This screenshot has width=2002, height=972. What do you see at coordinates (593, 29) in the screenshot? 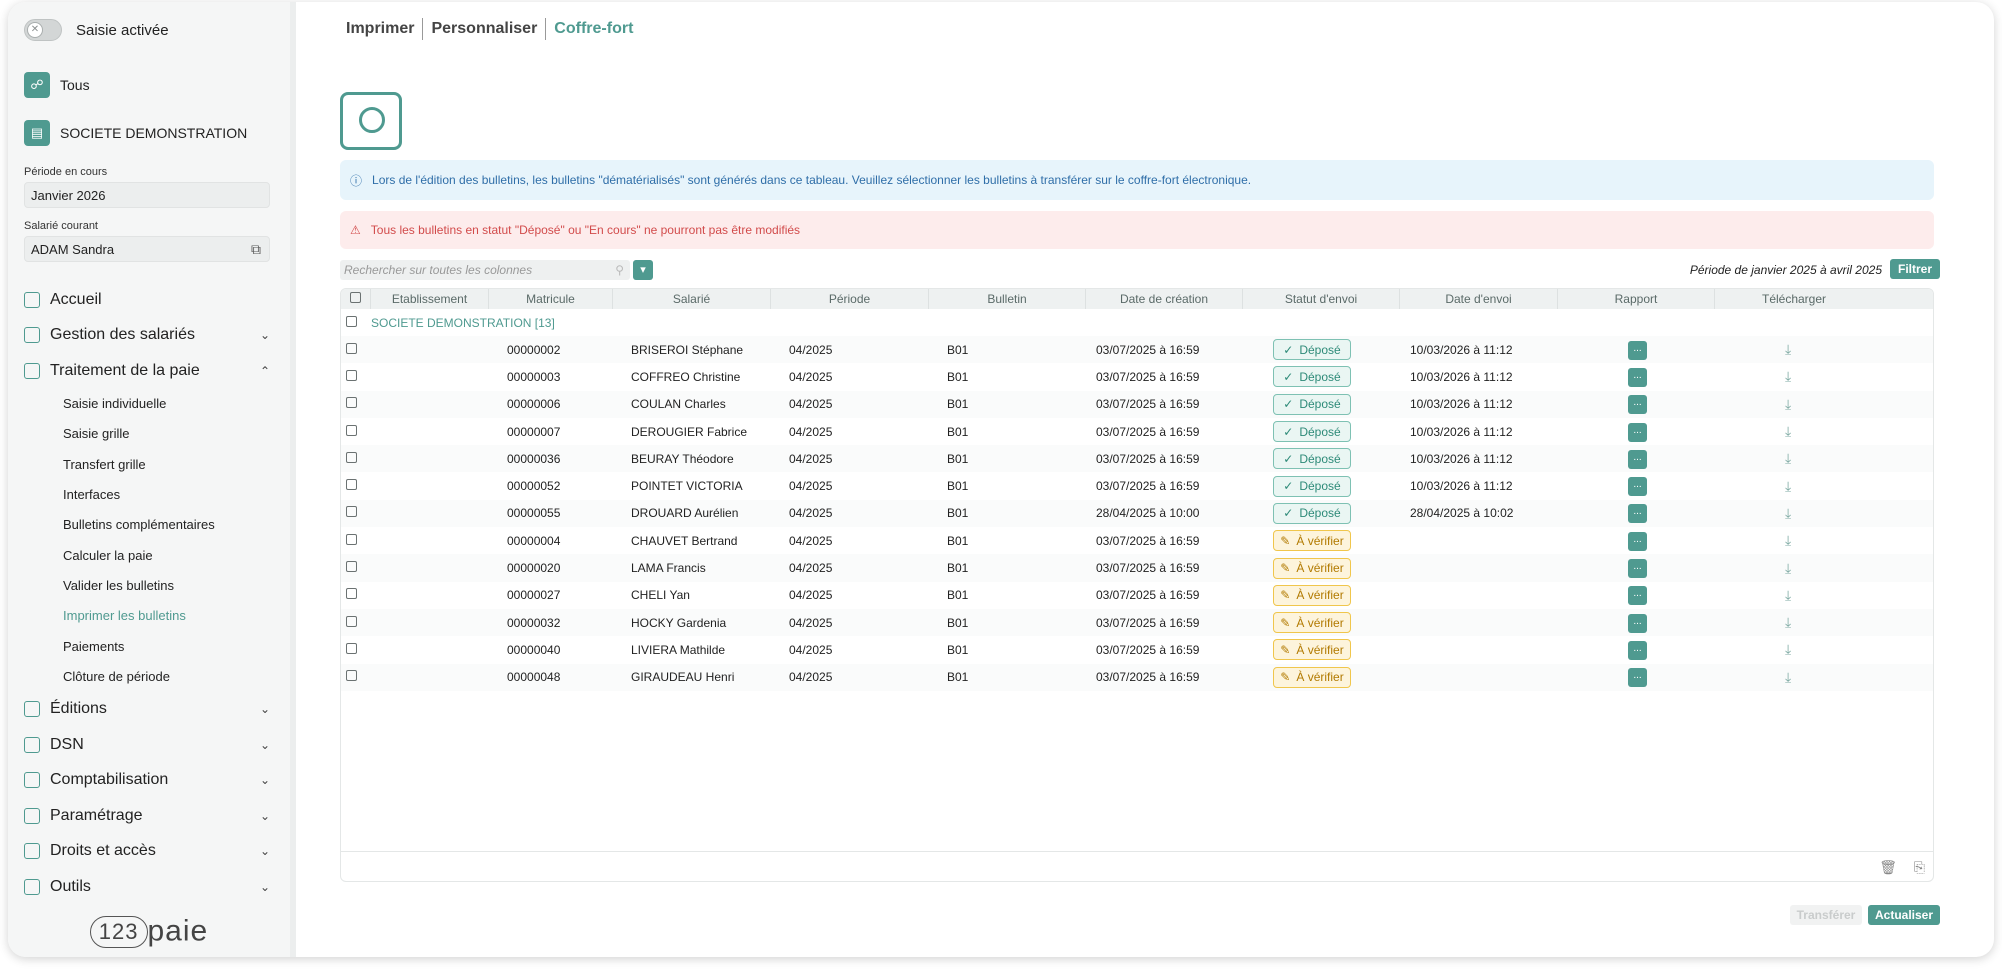
I see `tab-coffre-fort: Coffre-fort` at bounding box center [593, 29].